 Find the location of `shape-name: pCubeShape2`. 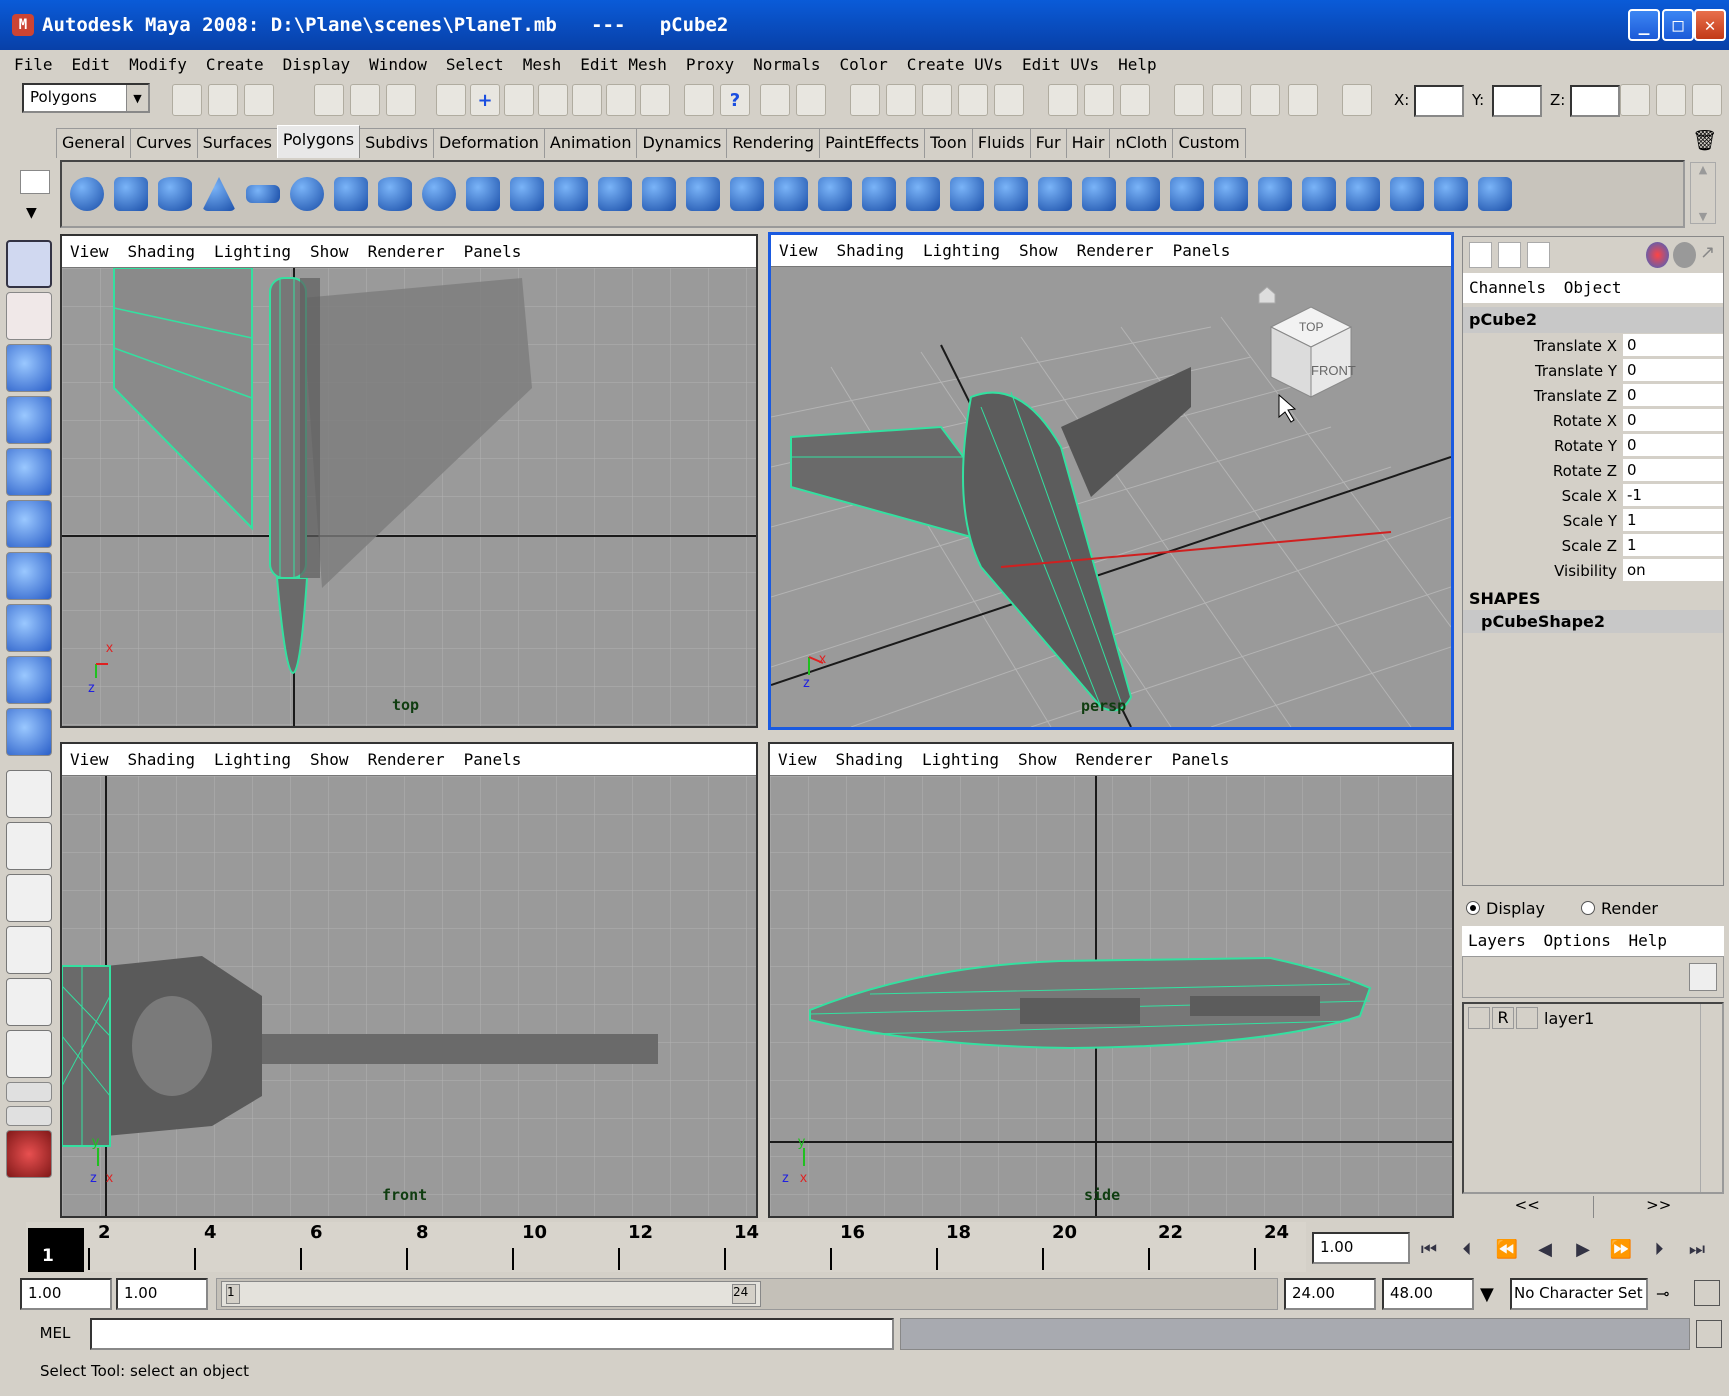

shape-name: pCubeShape2 is located at coordinates (1593, 621).